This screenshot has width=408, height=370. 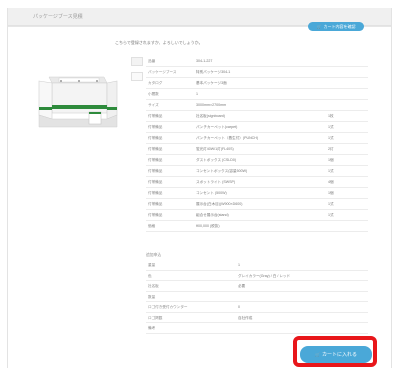 What do you see at coordinates (257, 116) in the screenshot?
I see `table-row: 付帯備品 社名板(signboard) 1枚` at bounding box center [257, 116].